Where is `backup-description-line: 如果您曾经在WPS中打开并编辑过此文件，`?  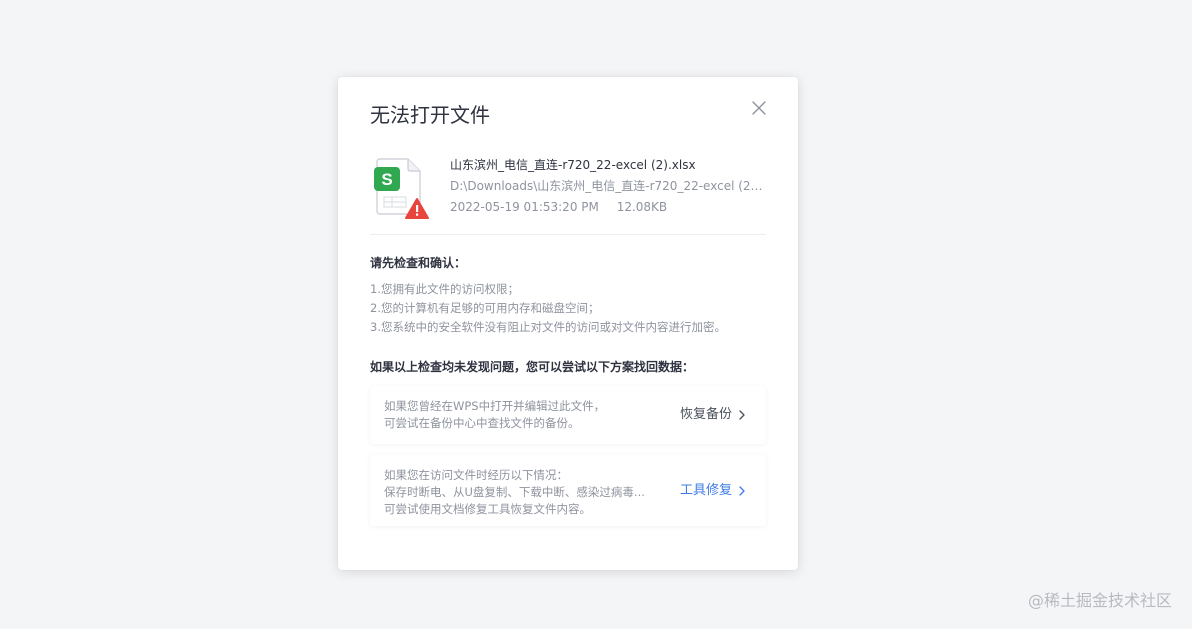
backup-description-line: 如果您曾经在WPS中打开并编辑过此文件， is located at coordinates (495, 406).